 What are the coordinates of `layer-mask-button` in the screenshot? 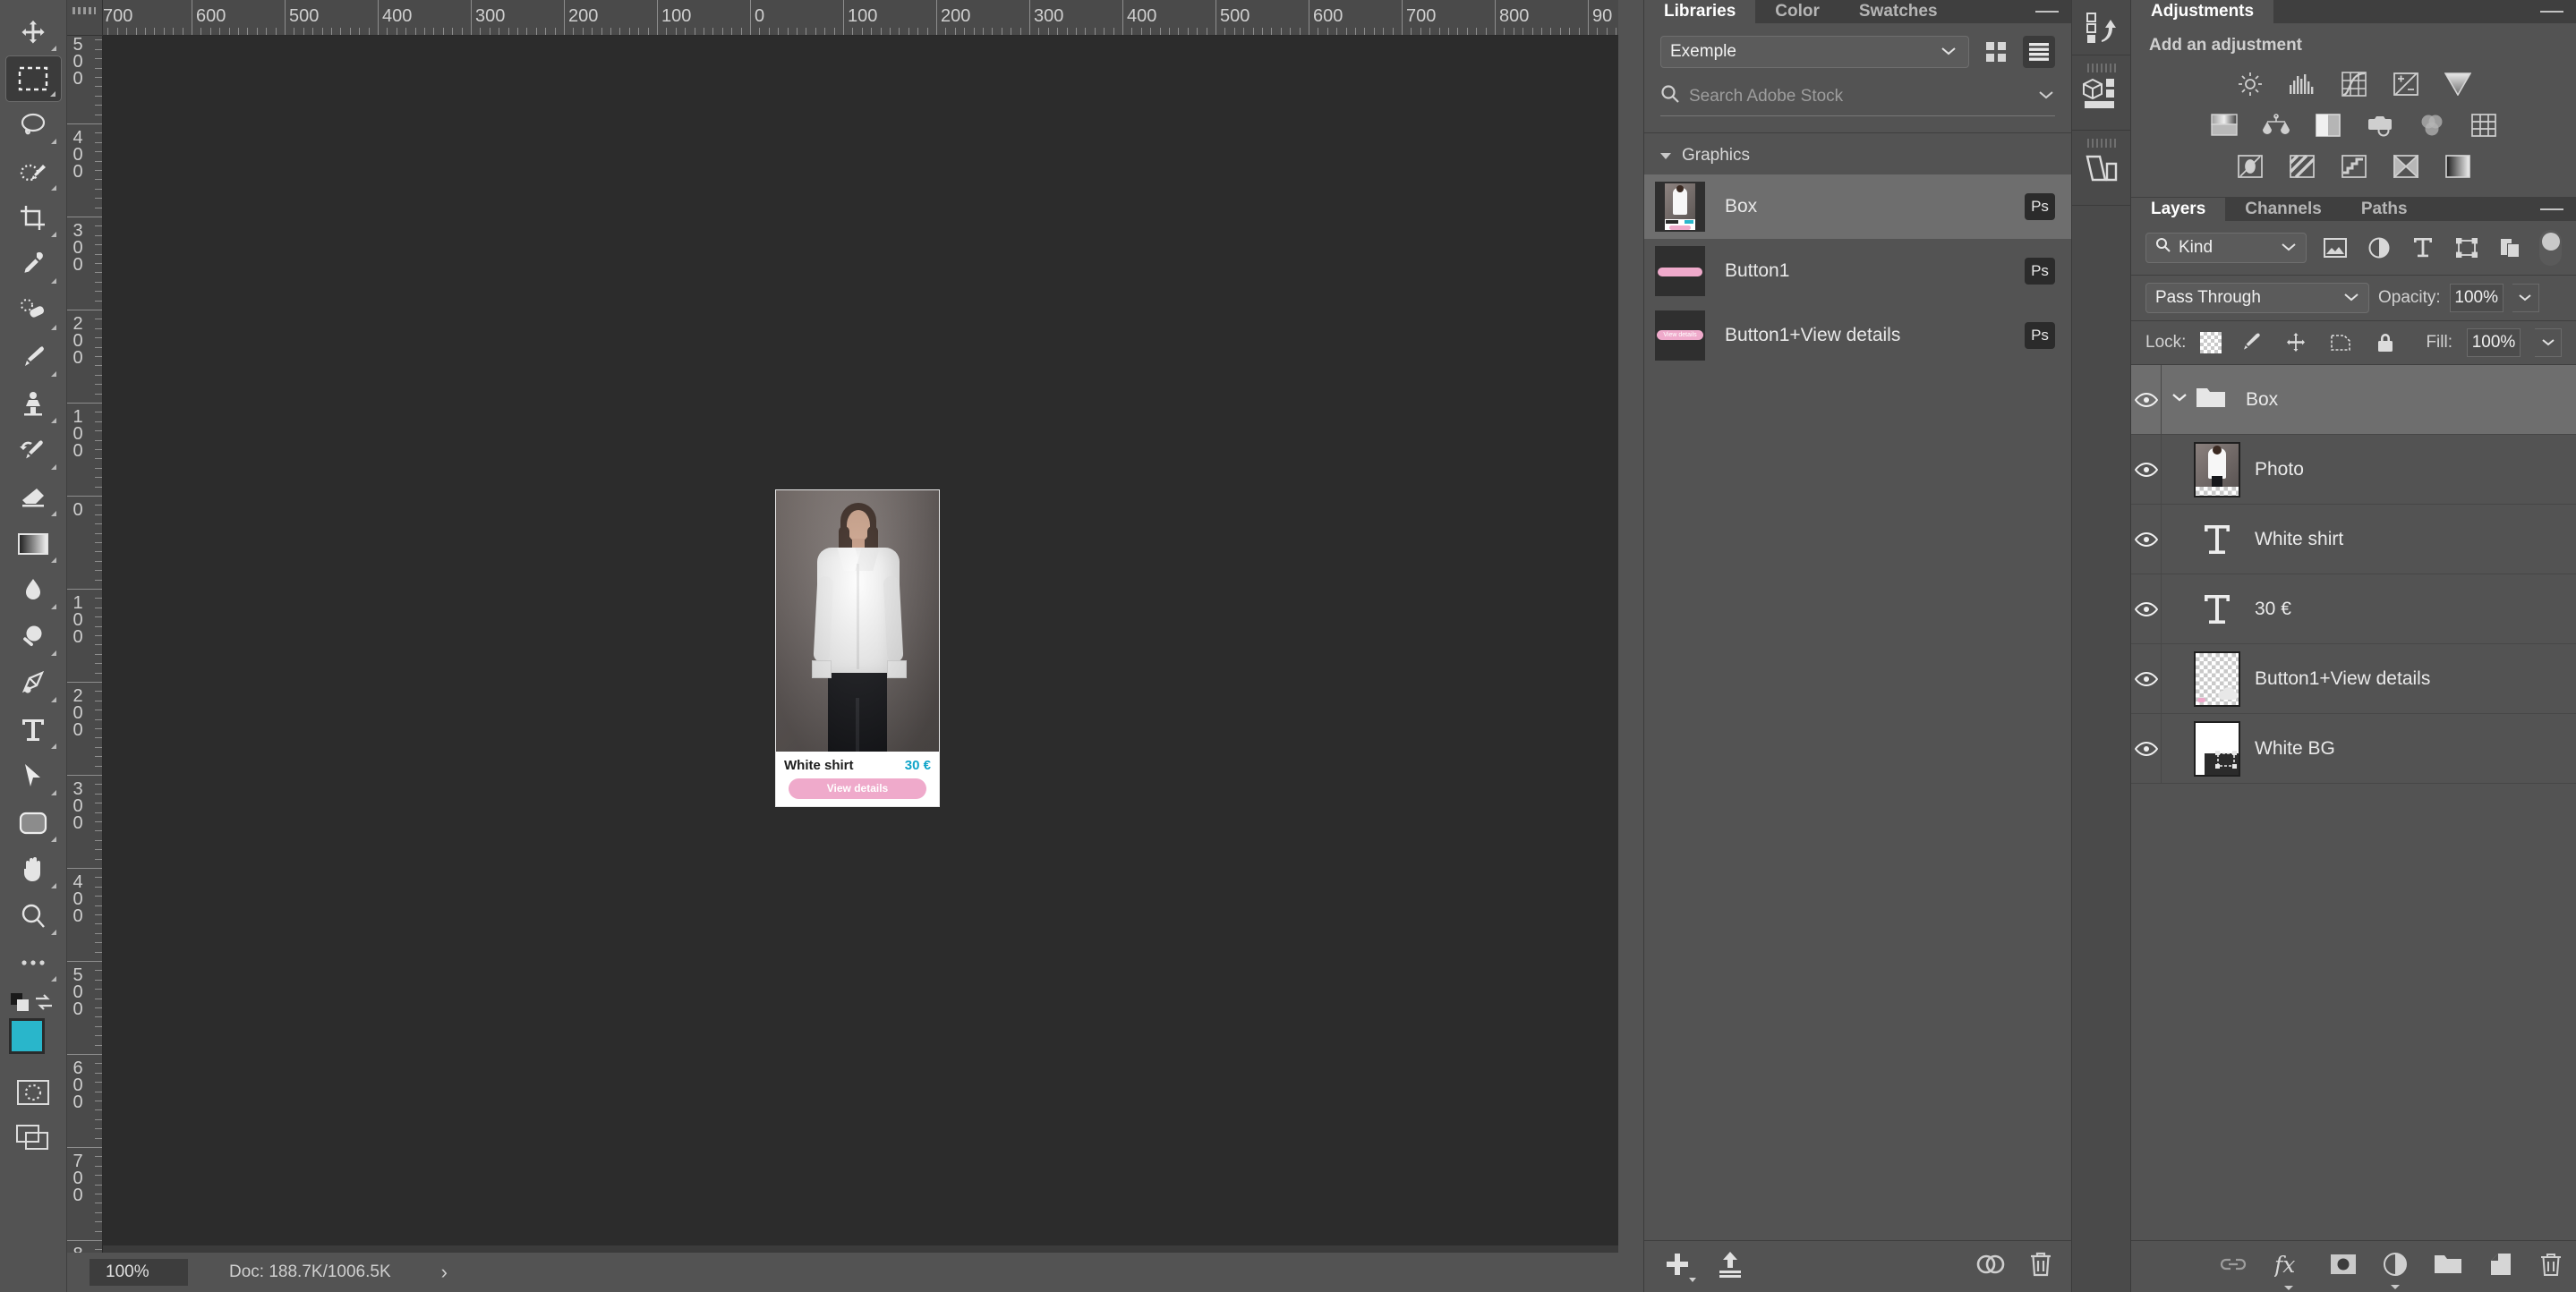 It's located at (2343, 1266).